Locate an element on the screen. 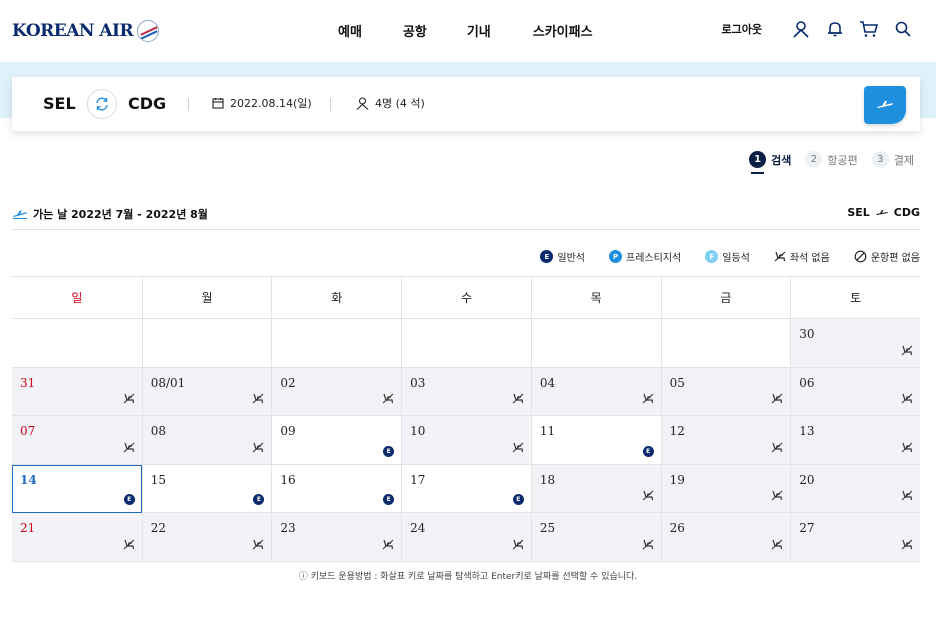 Image resolution: width=936 pixels, height=617 pixels. calendar-day-21: 21 is located at coordinates (77, 537).